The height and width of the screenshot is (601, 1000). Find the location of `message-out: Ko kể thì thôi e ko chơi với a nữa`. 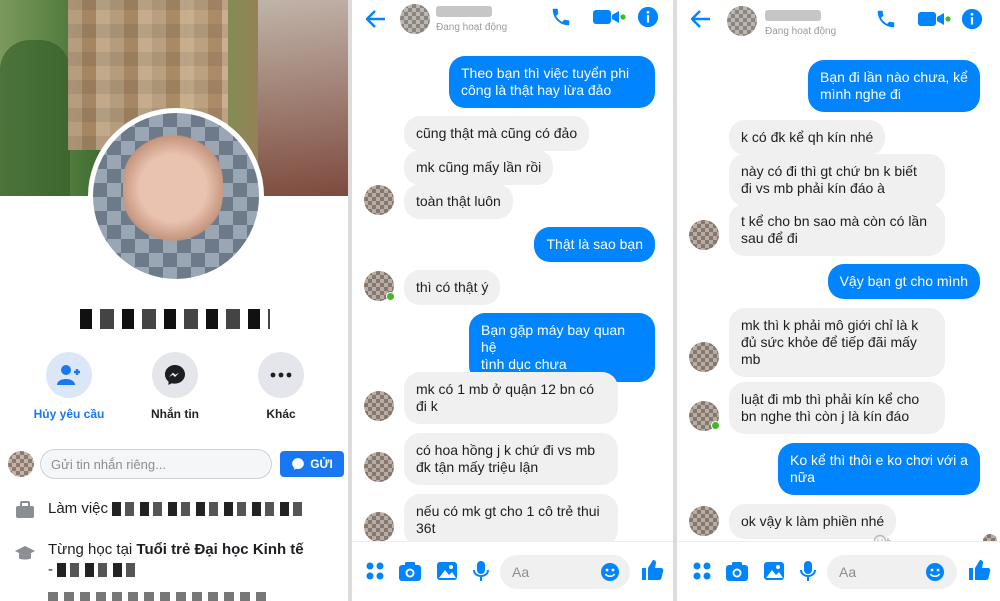

message-out: Ko kể thì thôi e ko chơi với a nữa is located at coordinates (879, 469).